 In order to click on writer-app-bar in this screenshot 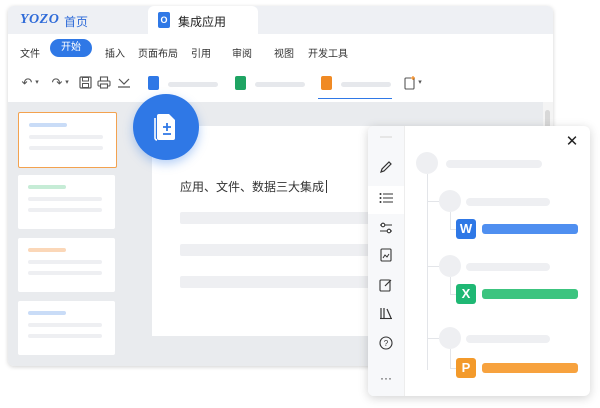, I will do `click(530, 229)`.